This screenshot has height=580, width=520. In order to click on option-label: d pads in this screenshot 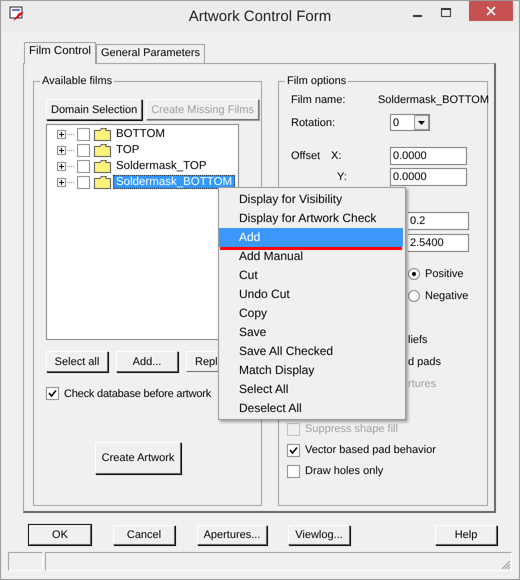, I will do `click(425, 362)`.